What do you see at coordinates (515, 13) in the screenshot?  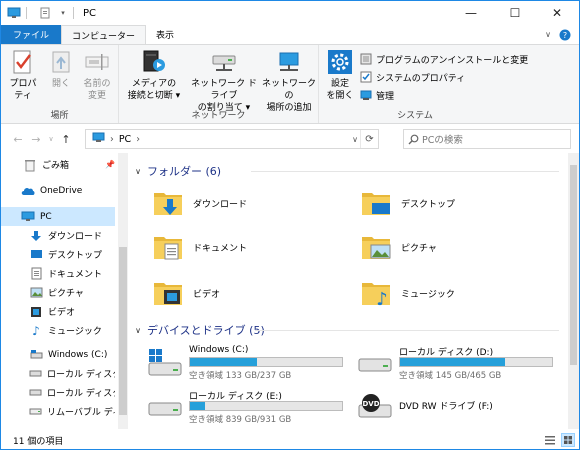 I see `maximize-button: ☐` at bounding box center [515, 13].